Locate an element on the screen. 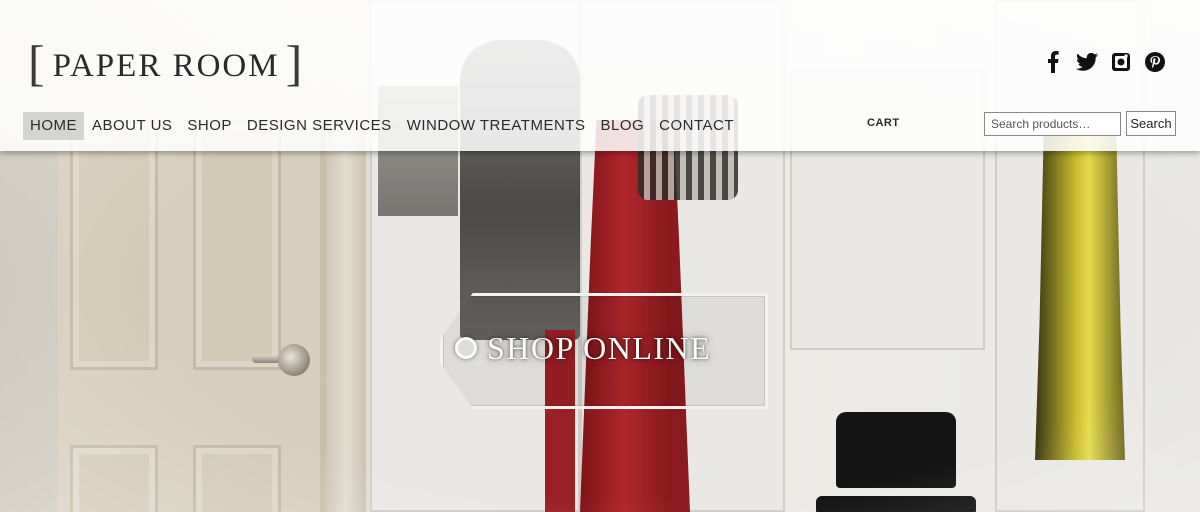 The image size is (1200, 512). shop-online-button: SHOP ONLINE is located at coordinates (605, 348).